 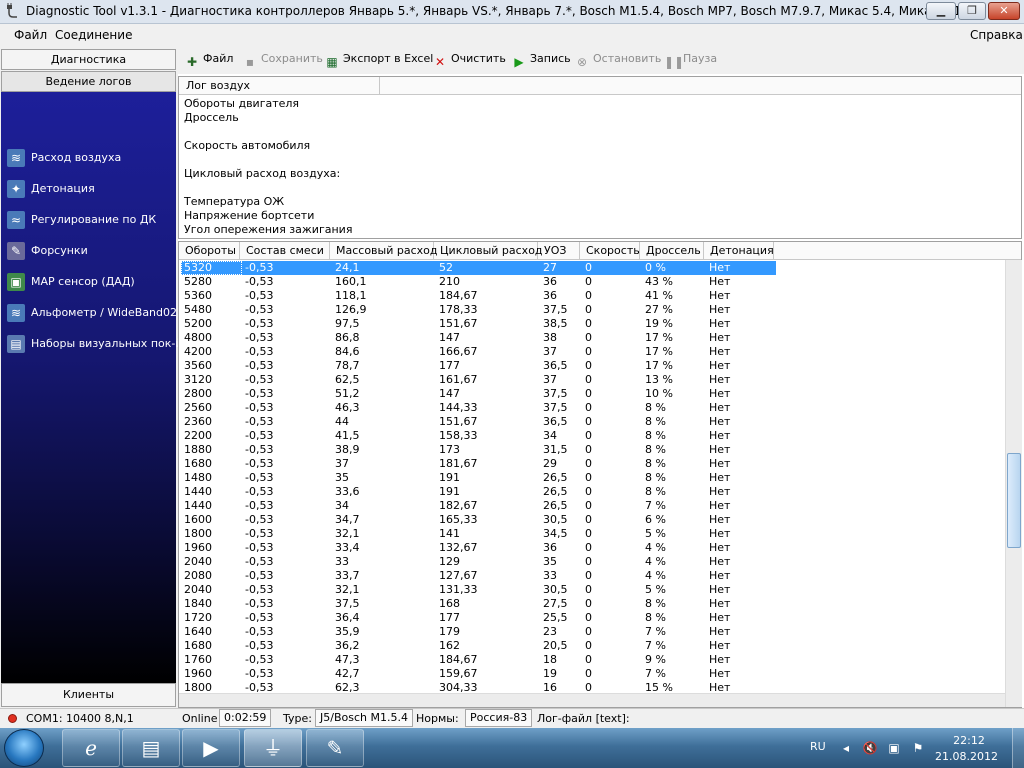 I want to click on table-row: 1600 -0,53 34,7 165,33 30,5 0 6 % Нет, so click(x=591, y=520).